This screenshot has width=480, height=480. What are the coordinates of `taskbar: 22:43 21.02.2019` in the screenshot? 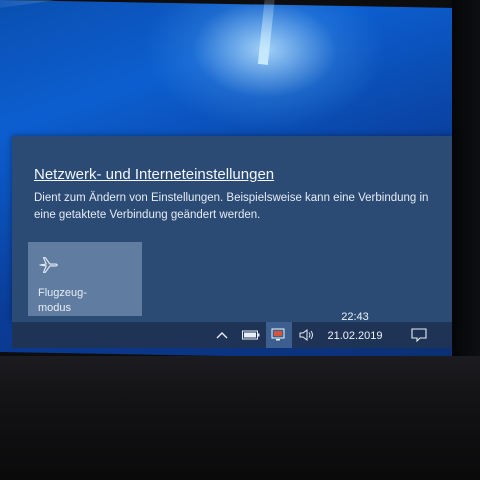 It's located at (232, 329).